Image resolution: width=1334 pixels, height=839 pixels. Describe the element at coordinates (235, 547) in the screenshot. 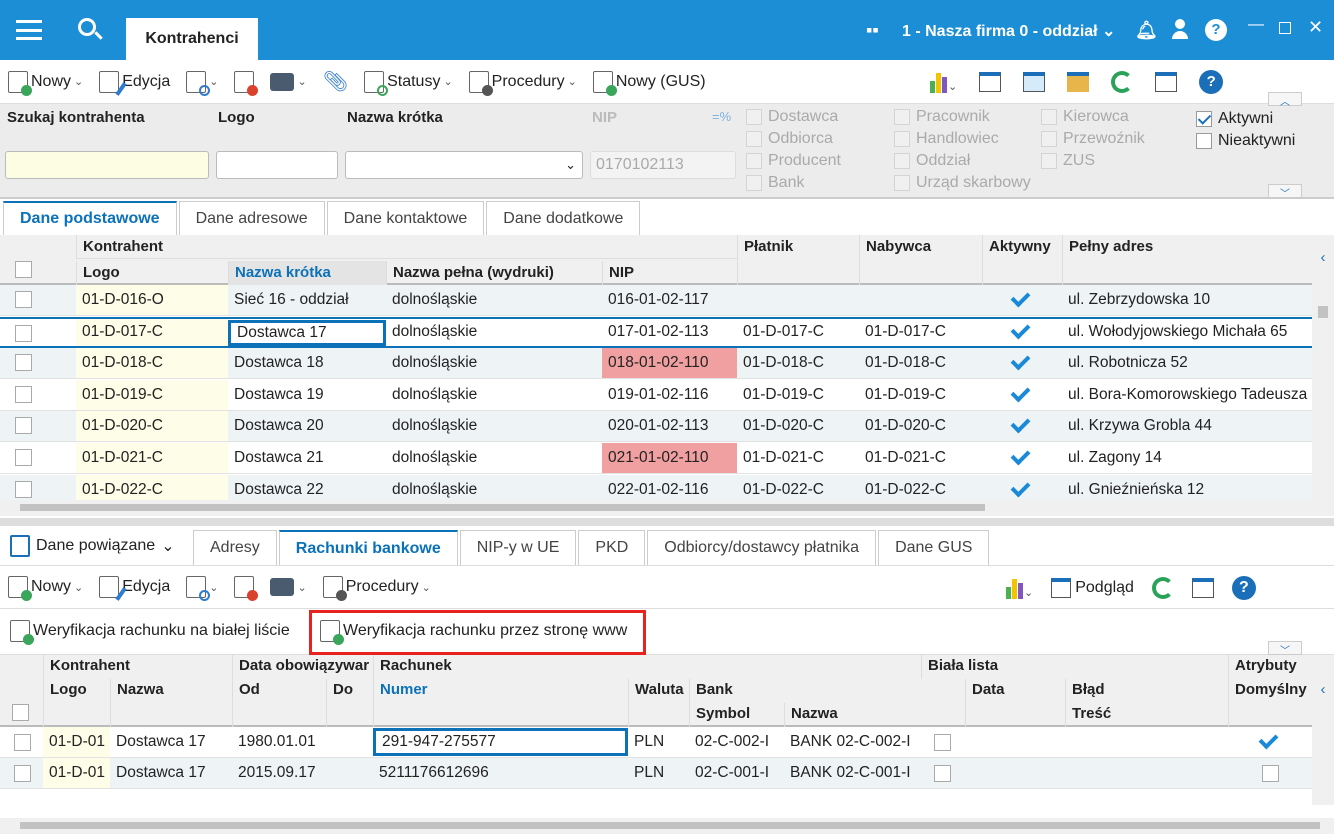

I see `related-tab-0: Adresy` at that location.